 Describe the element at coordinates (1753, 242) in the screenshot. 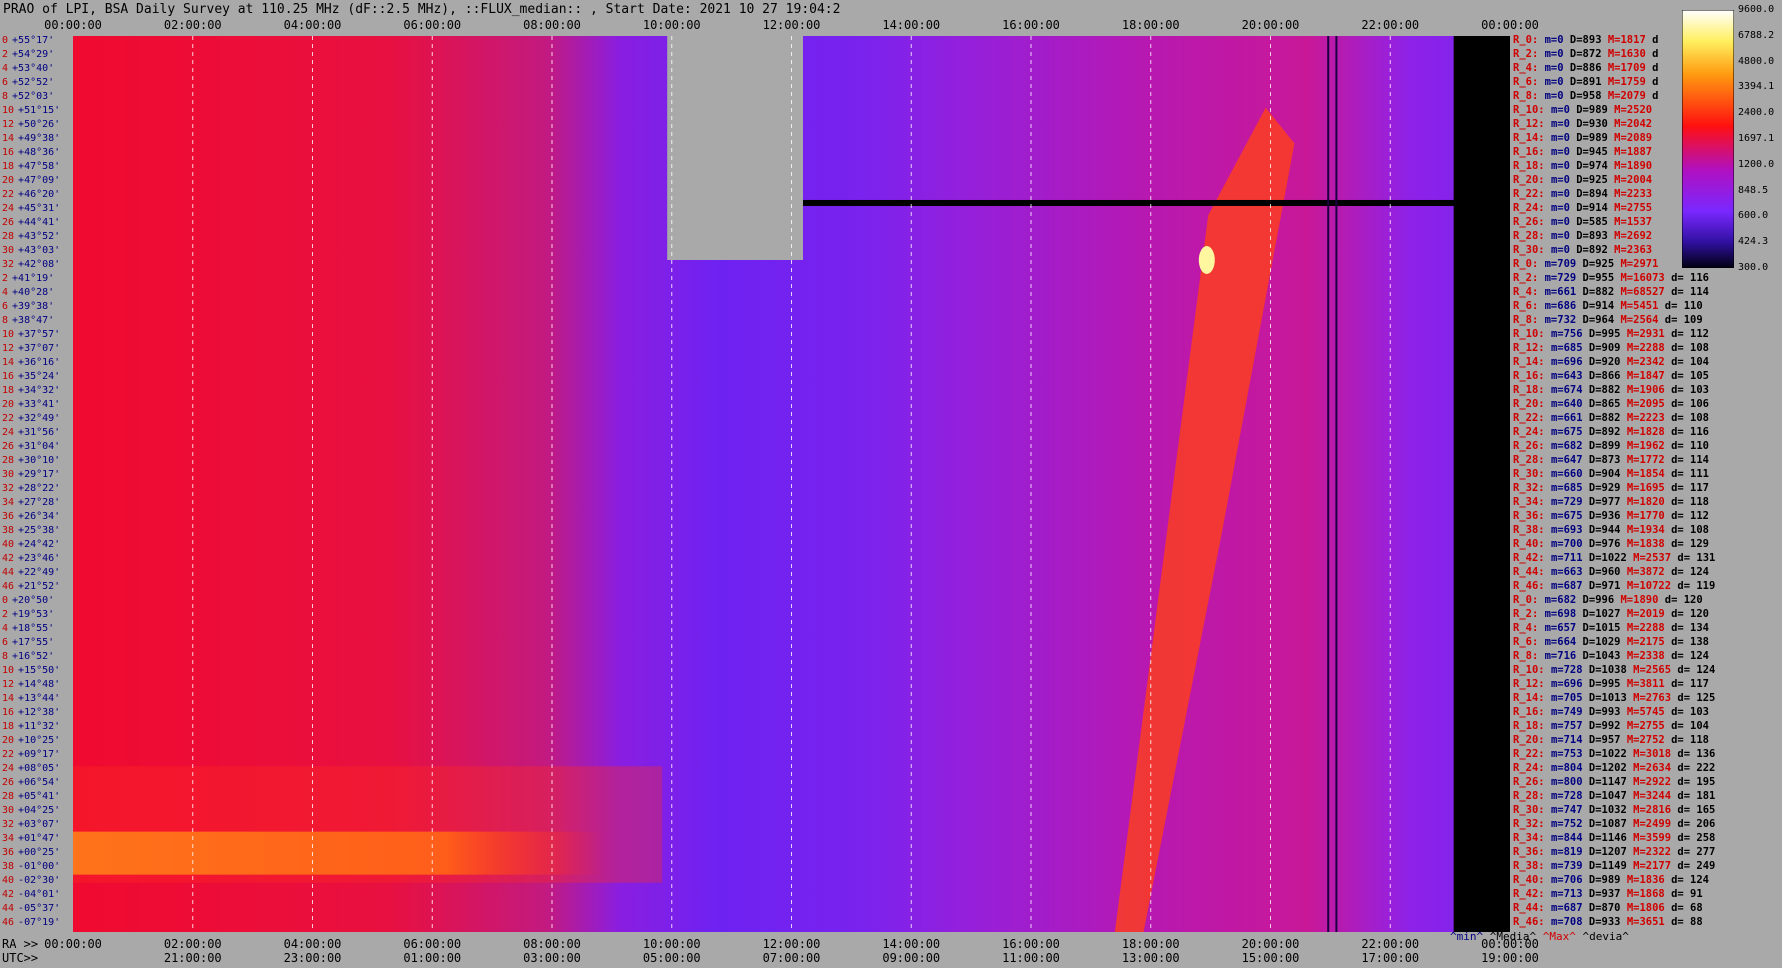

I see `colorbar-tick-label: 424.3` at that location.